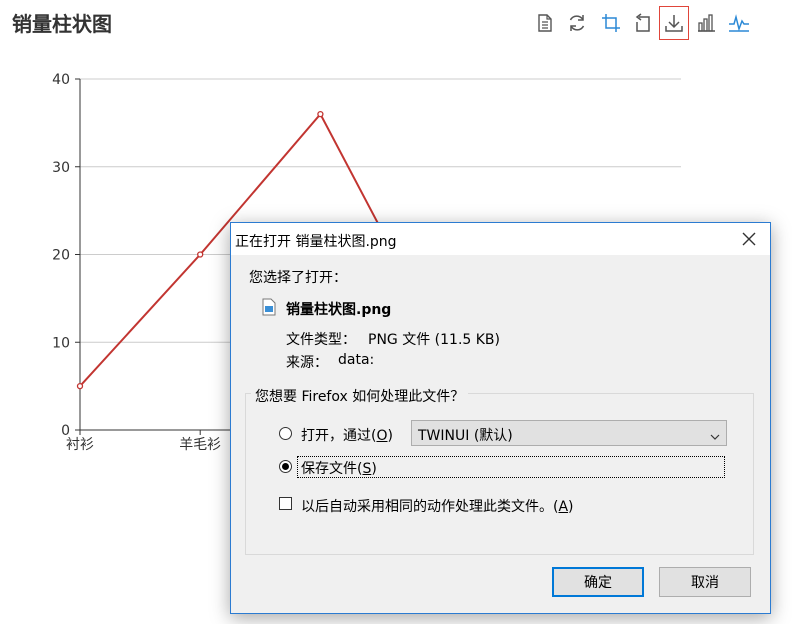  I want to click on zoom-icon, so click(611, 23).